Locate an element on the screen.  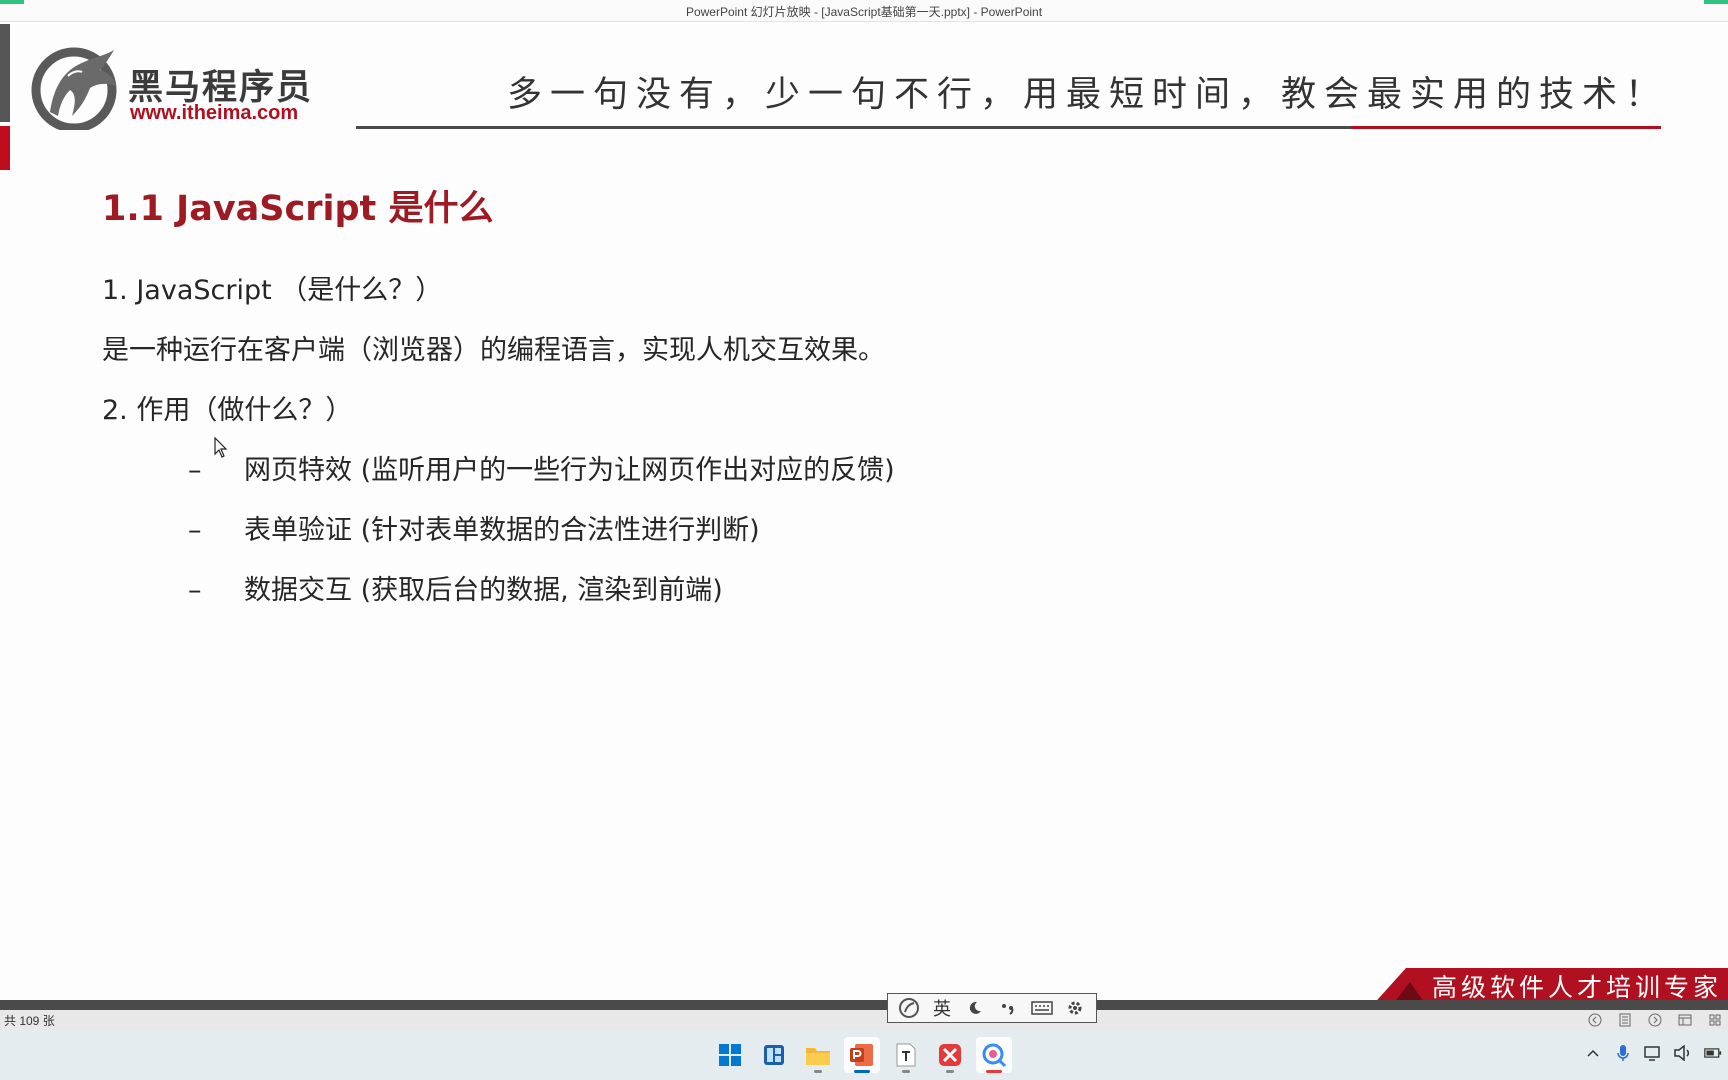
bullet-item: – 网页特效 (监听用户的一些行为让网页作出对应的反馈) is located at coordinates (541, 467).